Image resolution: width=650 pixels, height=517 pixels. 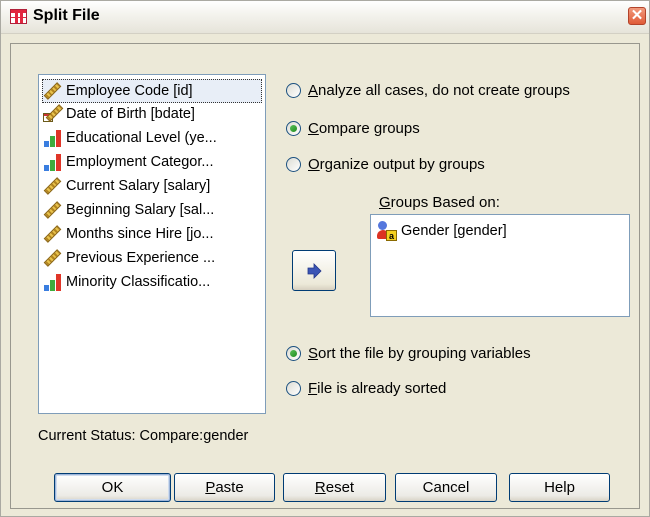 I want to click on organize-output-label: Organize output by groups, so click(x=396, y=164).